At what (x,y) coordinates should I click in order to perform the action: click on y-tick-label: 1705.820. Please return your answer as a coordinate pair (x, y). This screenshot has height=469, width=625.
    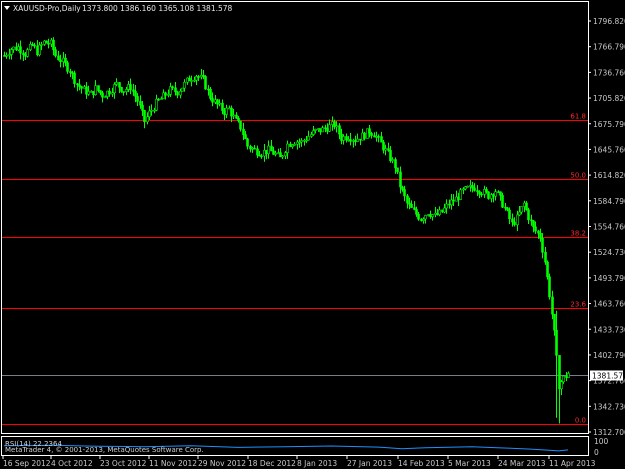
    Looking at the image, I should click on (609, 98).